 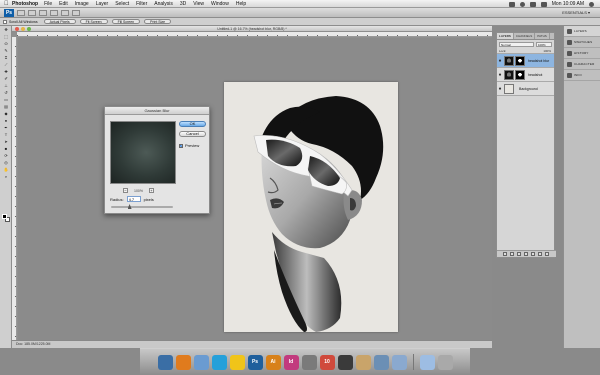 What do you see at coordinates (17, 29) in the screenshot?
I see `close-window-button` at bounding box center [17, 29].